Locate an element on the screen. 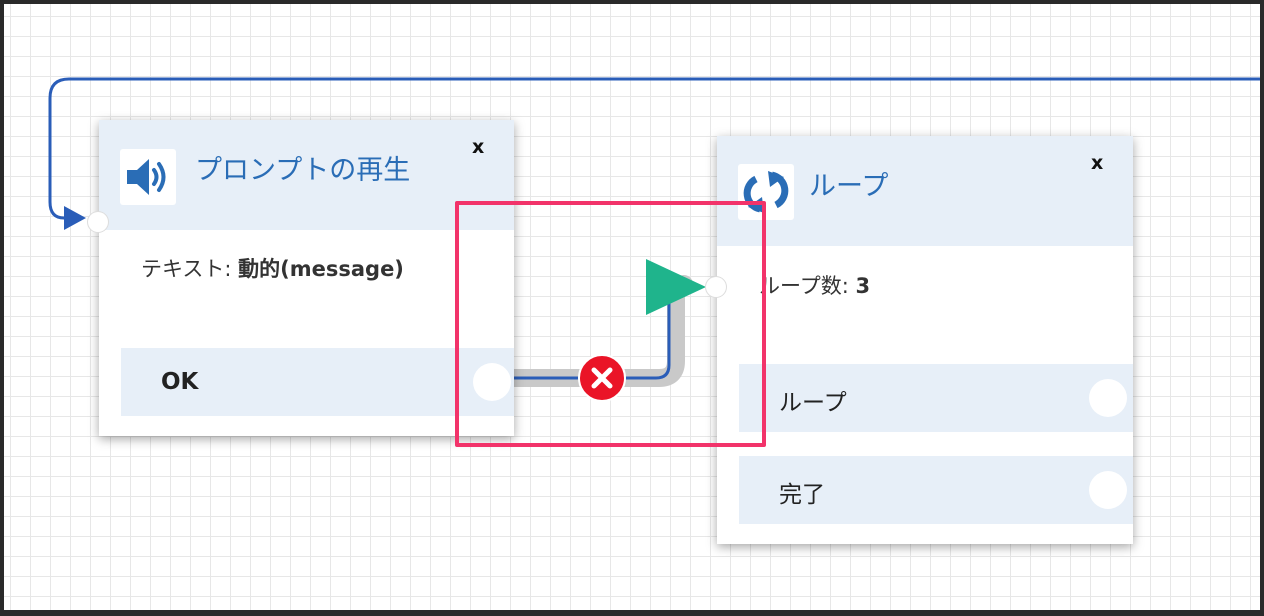 The height and width of the screenshot is (616, 1264). port-label: OK is located at coordinates (180, 382).